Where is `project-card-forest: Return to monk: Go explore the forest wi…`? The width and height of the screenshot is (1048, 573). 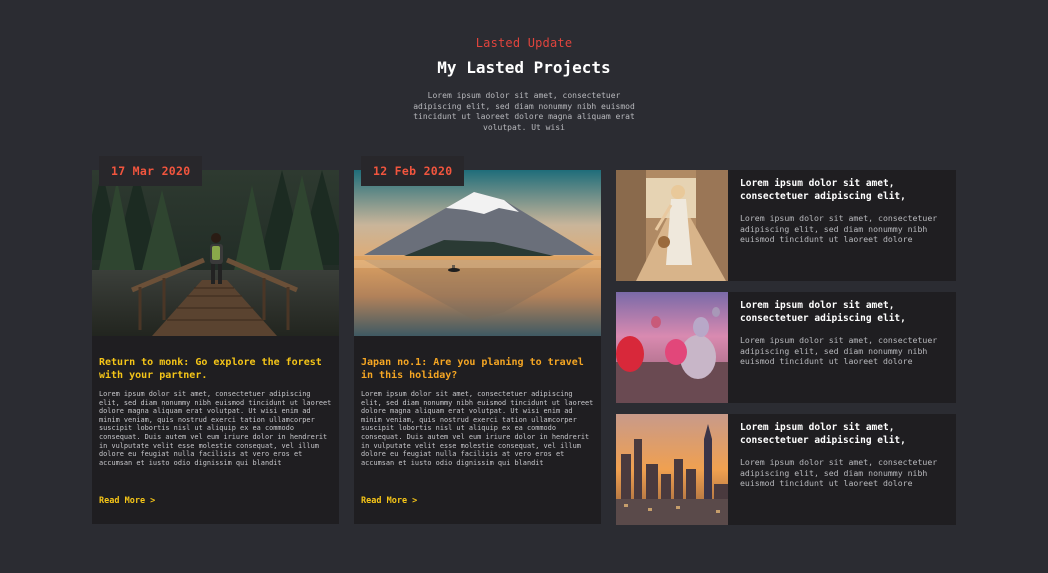 project-card-forest: Return to monk: Go explore the forest wi… is located at coordinates (215, 347).